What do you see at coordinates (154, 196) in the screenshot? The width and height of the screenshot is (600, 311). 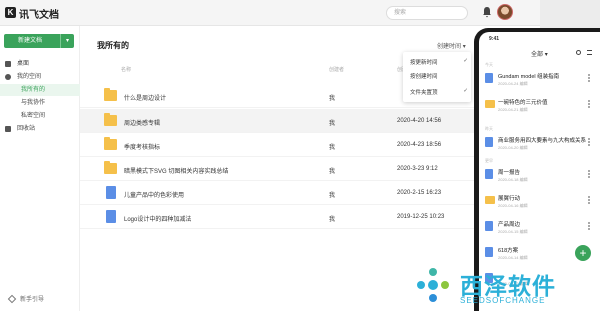 I see `row-name: 儿童产品中的色彩使用` at bounding box center [154, 196].